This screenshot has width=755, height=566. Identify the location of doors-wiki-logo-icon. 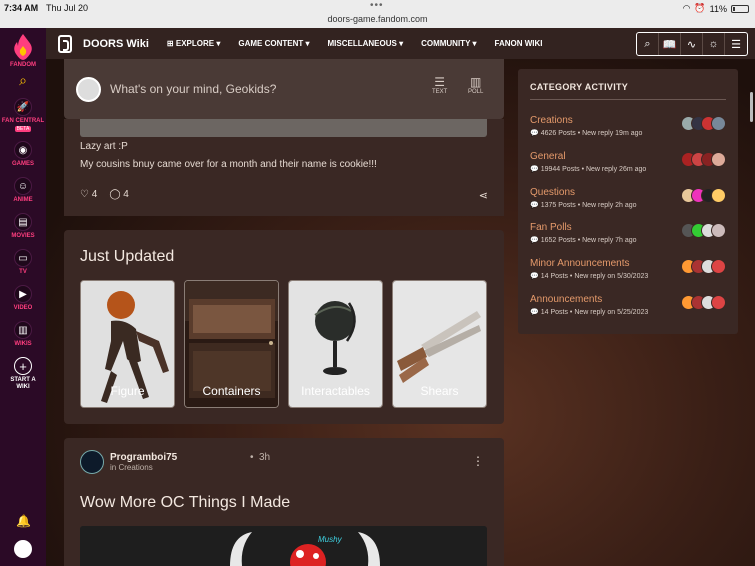
(65, 43).